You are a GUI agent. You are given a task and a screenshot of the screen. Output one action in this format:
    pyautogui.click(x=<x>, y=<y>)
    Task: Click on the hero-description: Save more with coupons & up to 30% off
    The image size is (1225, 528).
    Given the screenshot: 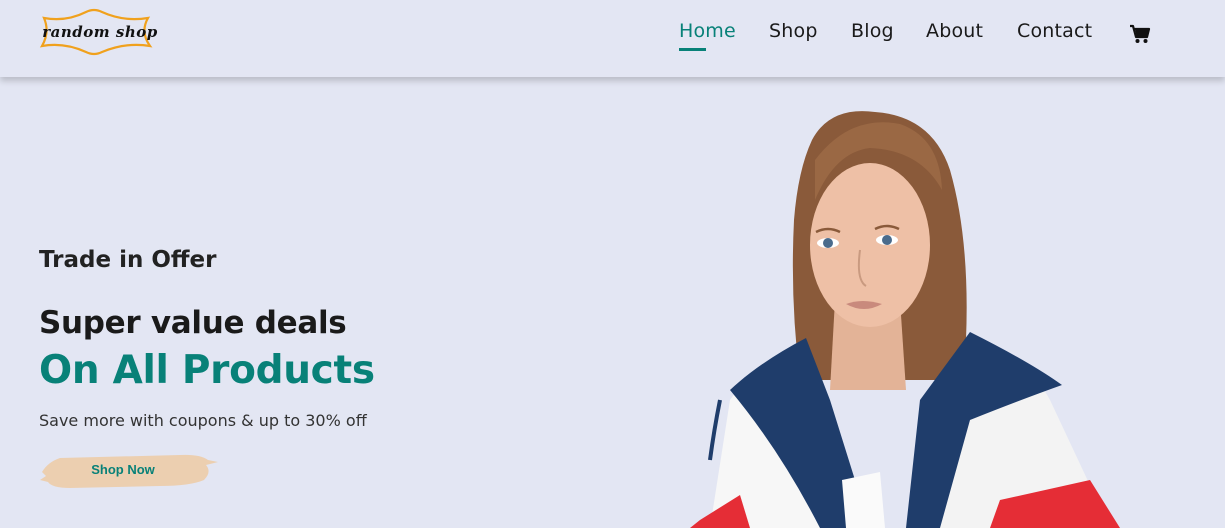 What is the action you would take?
    pyautogui.click(x=203, y=420)
    